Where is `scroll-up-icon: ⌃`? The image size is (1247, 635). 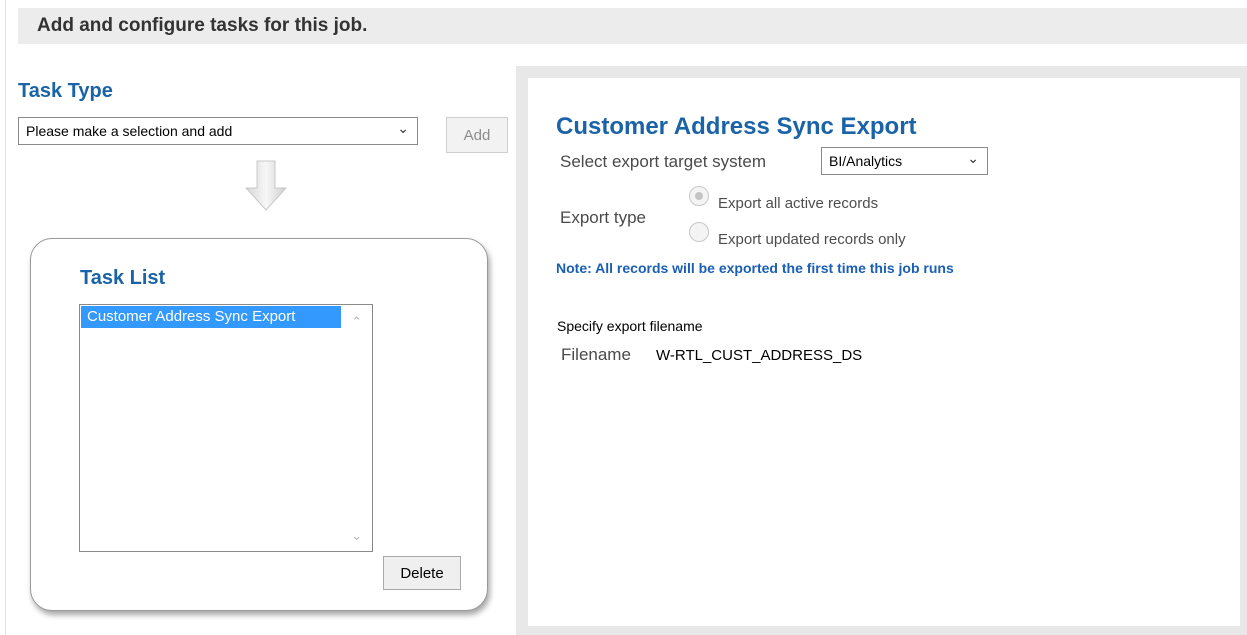
scroll-up-icon: ⌃ is located at coordinates (356, 322).